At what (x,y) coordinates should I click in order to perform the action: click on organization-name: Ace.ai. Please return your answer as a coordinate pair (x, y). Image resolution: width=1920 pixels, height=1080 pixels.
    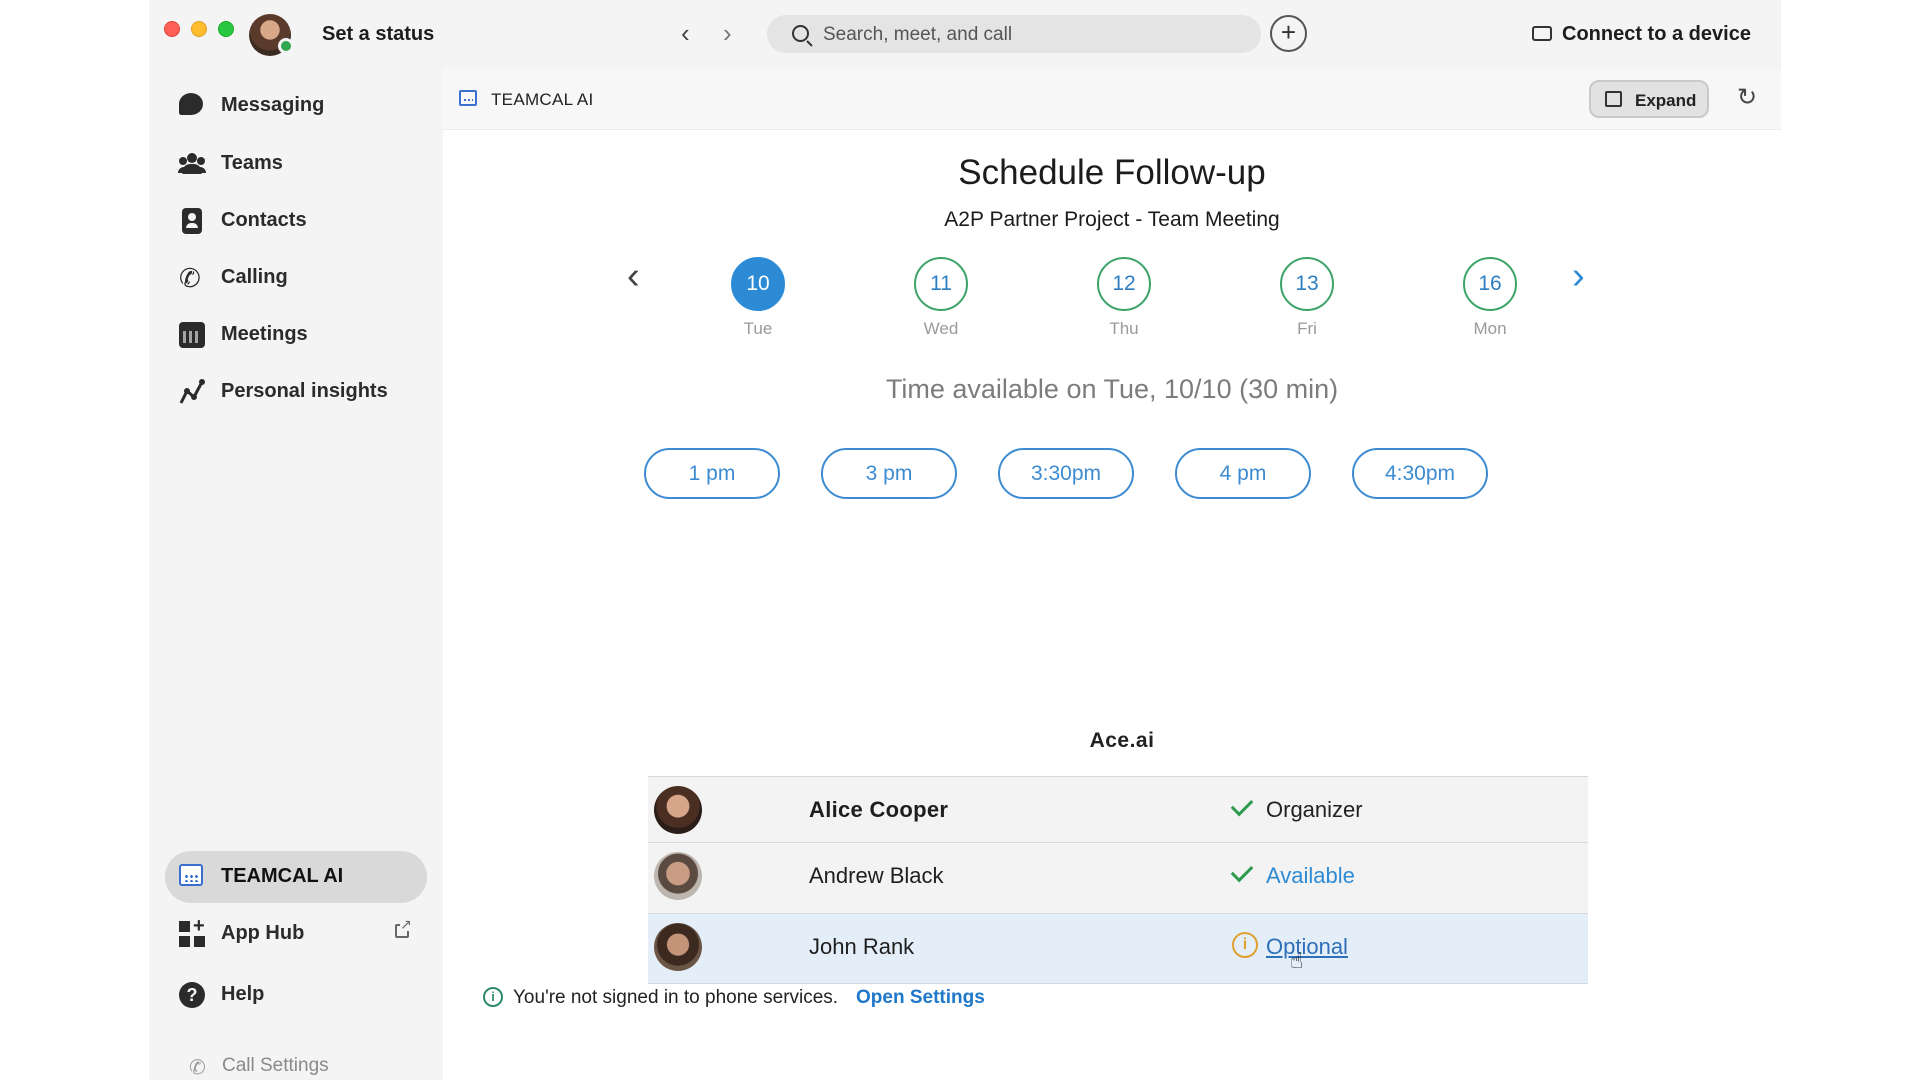
    Looking at the image, I should click on (1122, 740).